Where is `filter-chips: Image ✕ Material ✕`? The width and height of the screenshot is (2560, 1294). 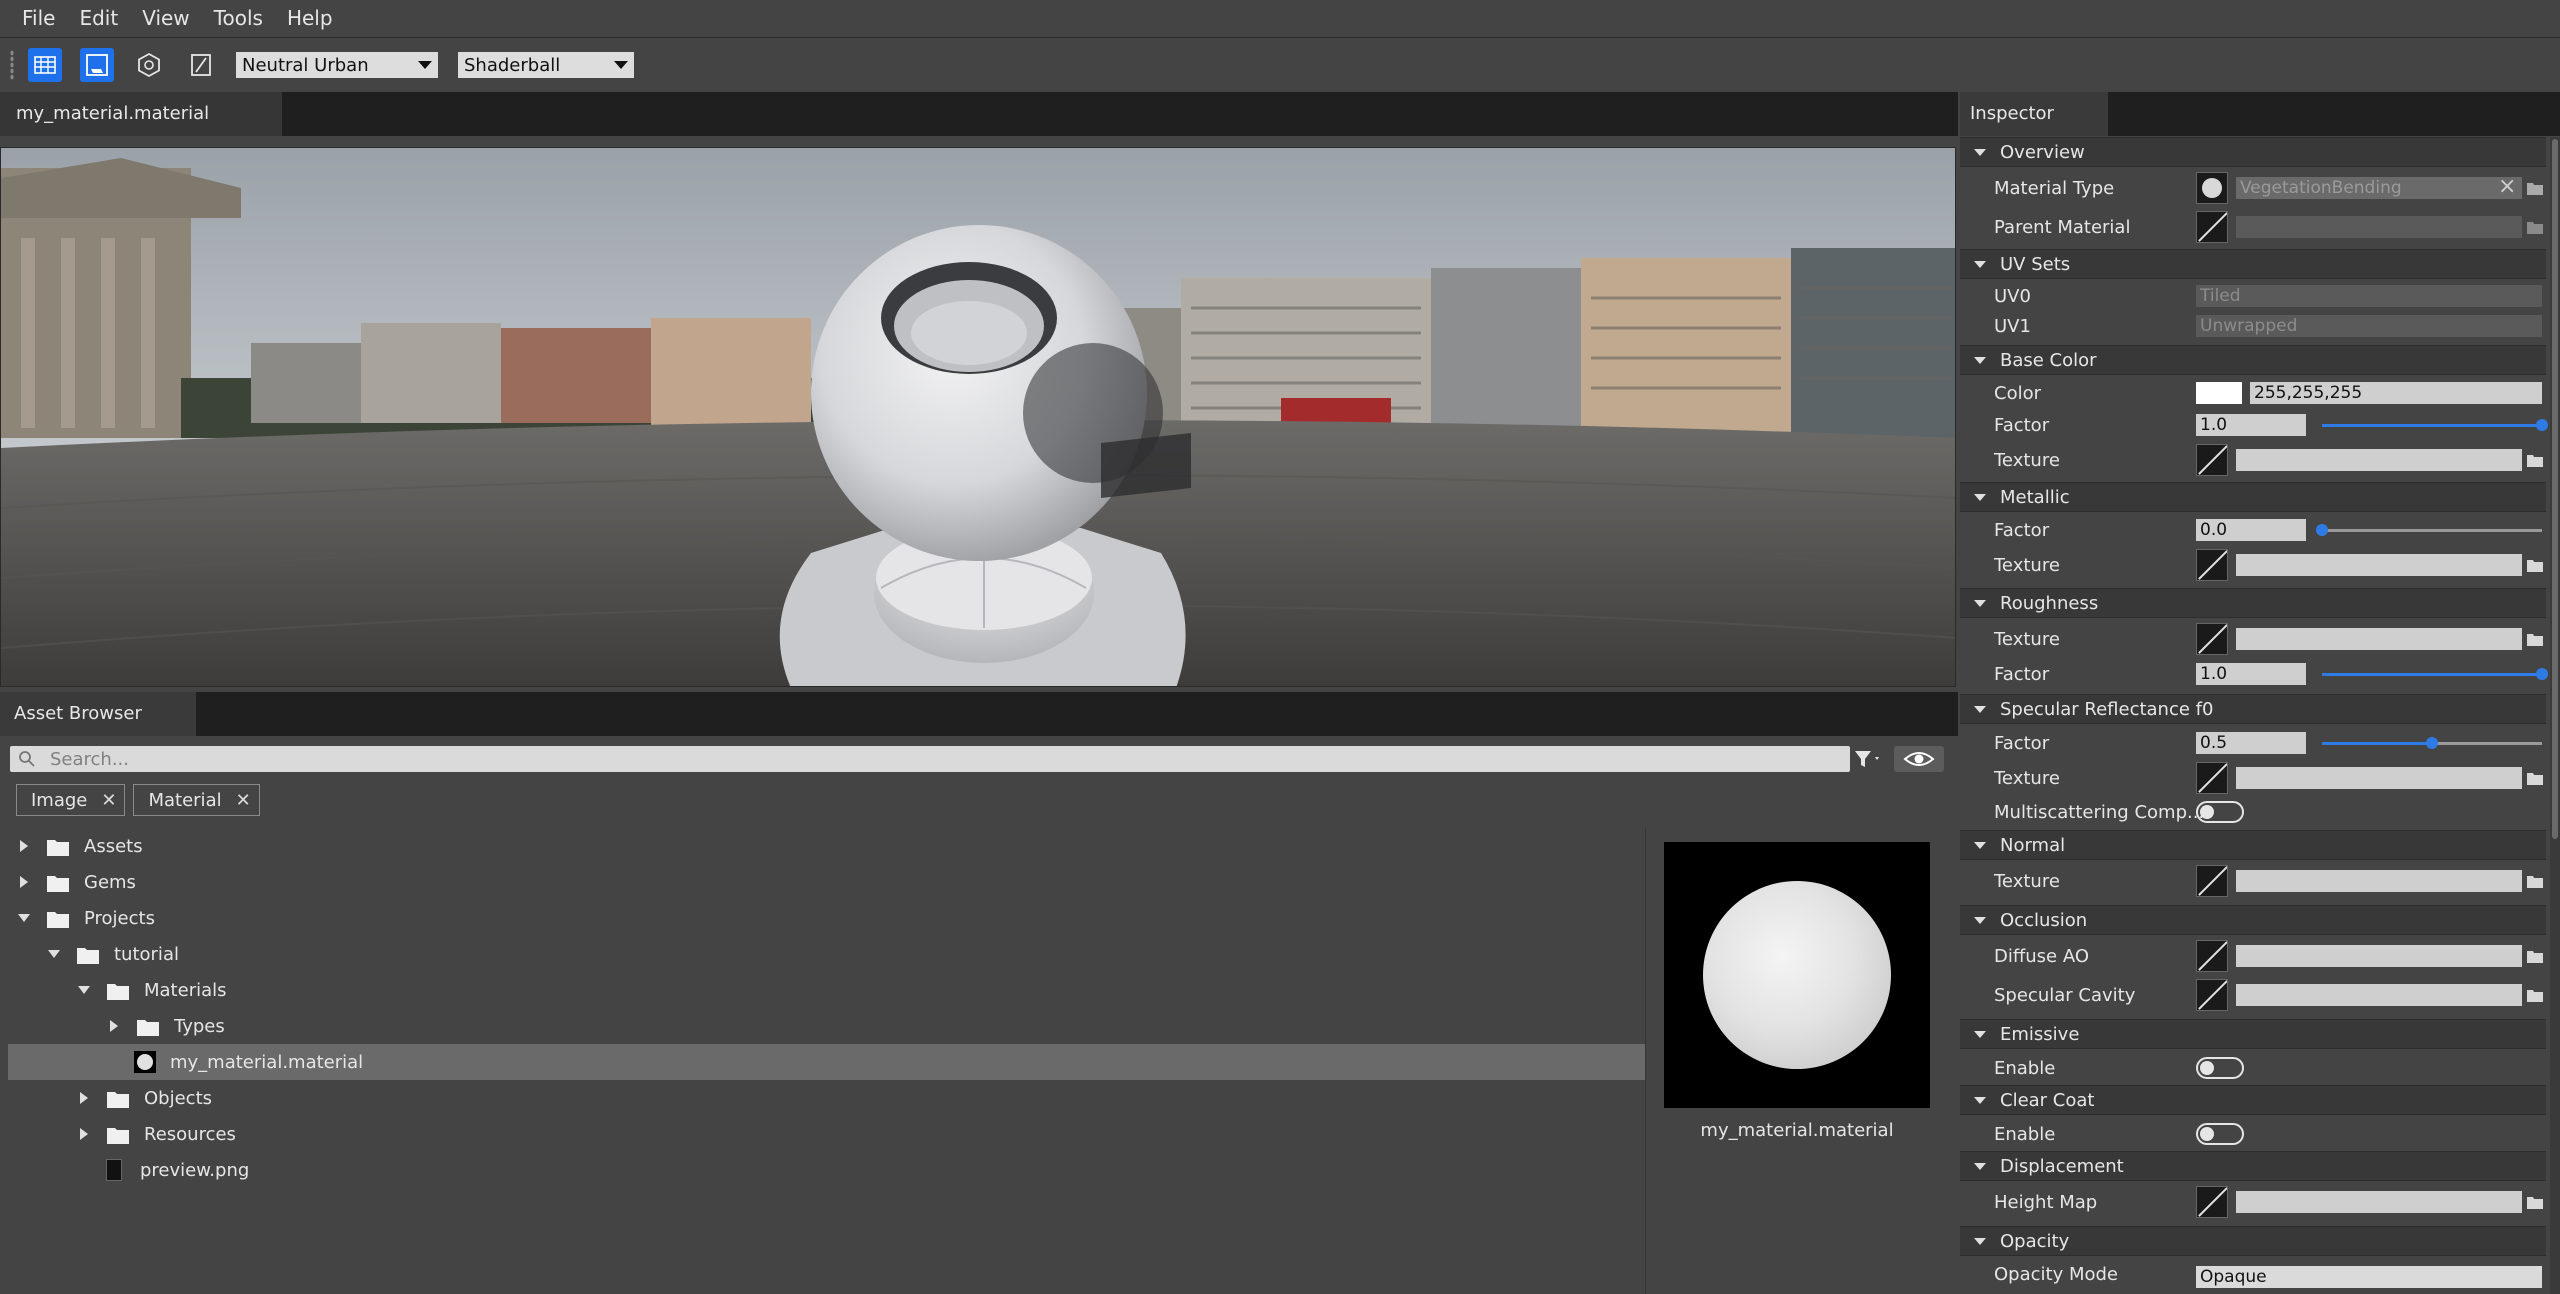 filter-chips: Image ✕ Material ✕ is located at coordinates (142, 800).